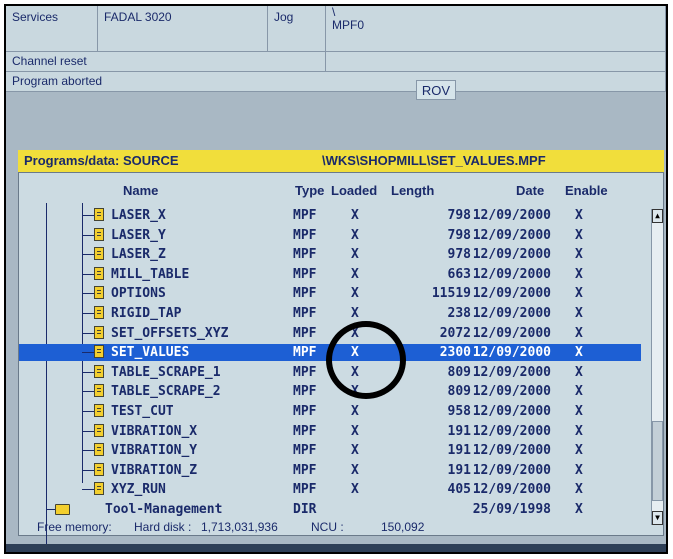 This screenshot has height=559, width=673. What do you see at coordinates (330, 293) in the screenshot?
I see `program-row: OPTIONS MPF X 11519 12/09/2000 X` at bounding box center [330, 293].